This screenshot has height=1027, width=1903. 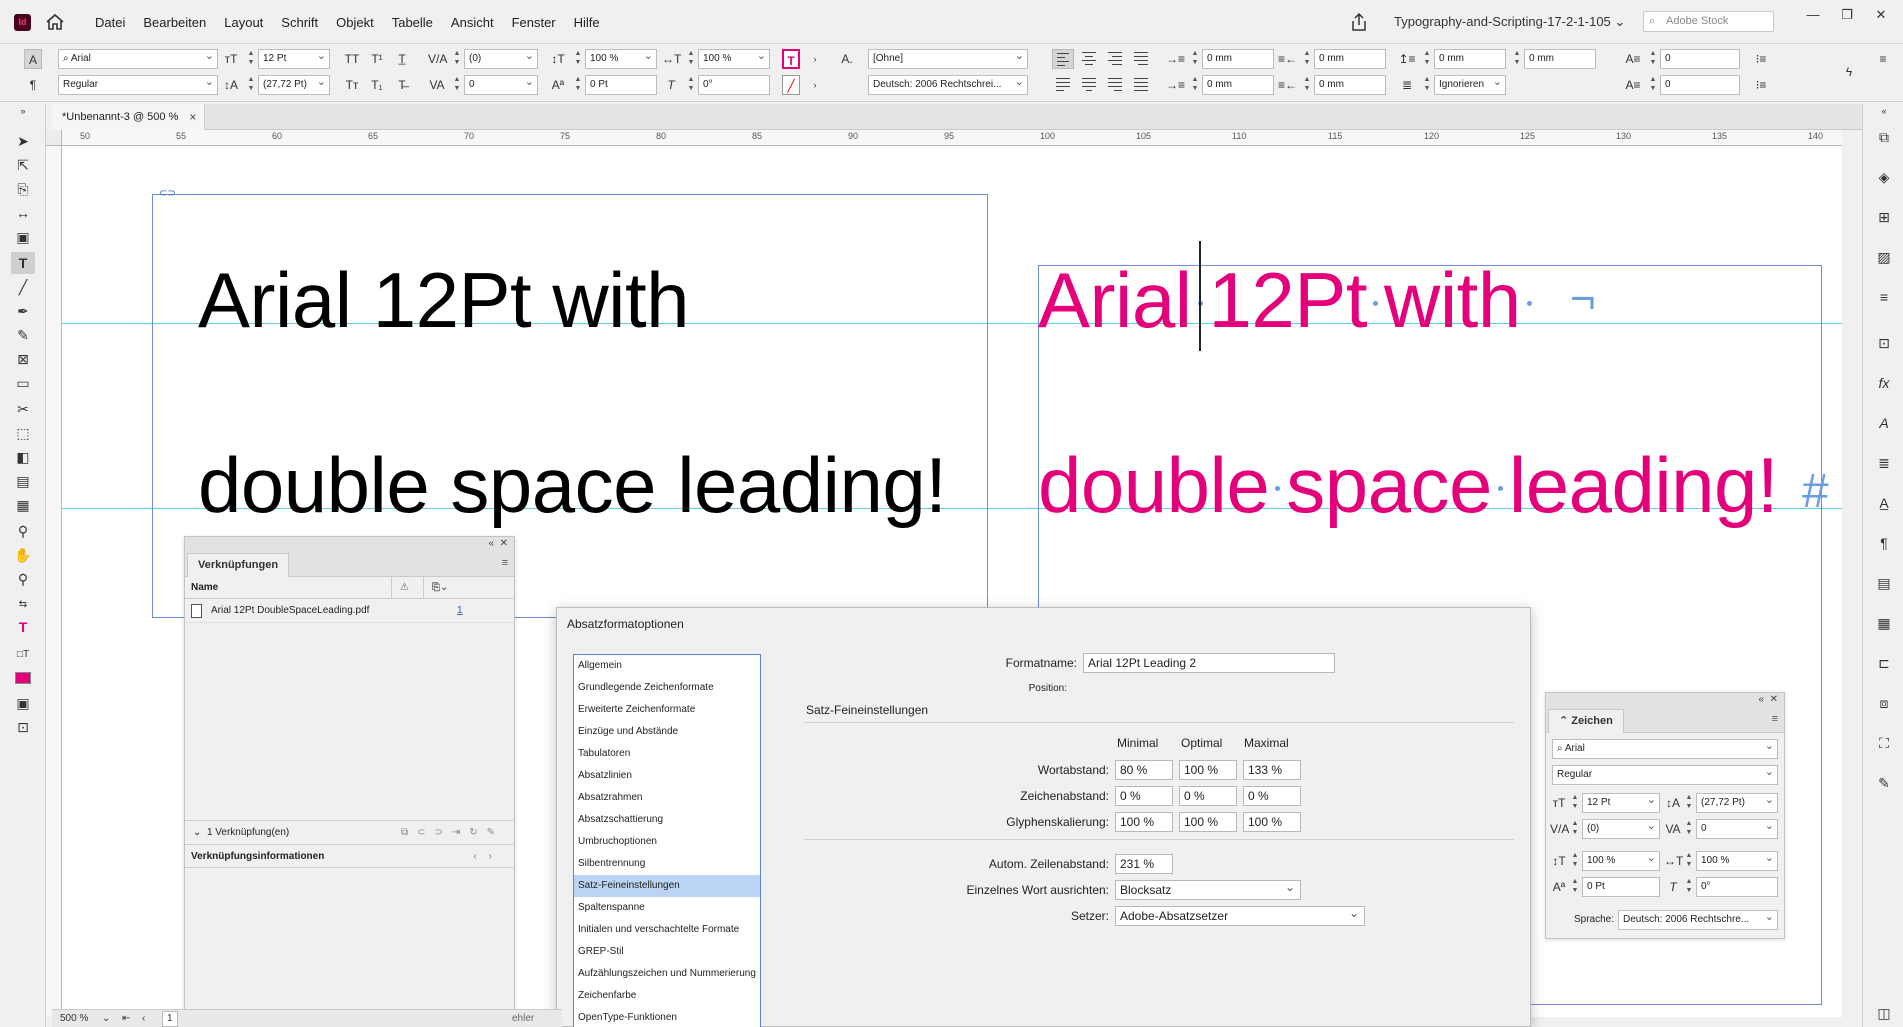 I want to click on char-baseline-field: 0 Pt, so click(x=1621, y=887).